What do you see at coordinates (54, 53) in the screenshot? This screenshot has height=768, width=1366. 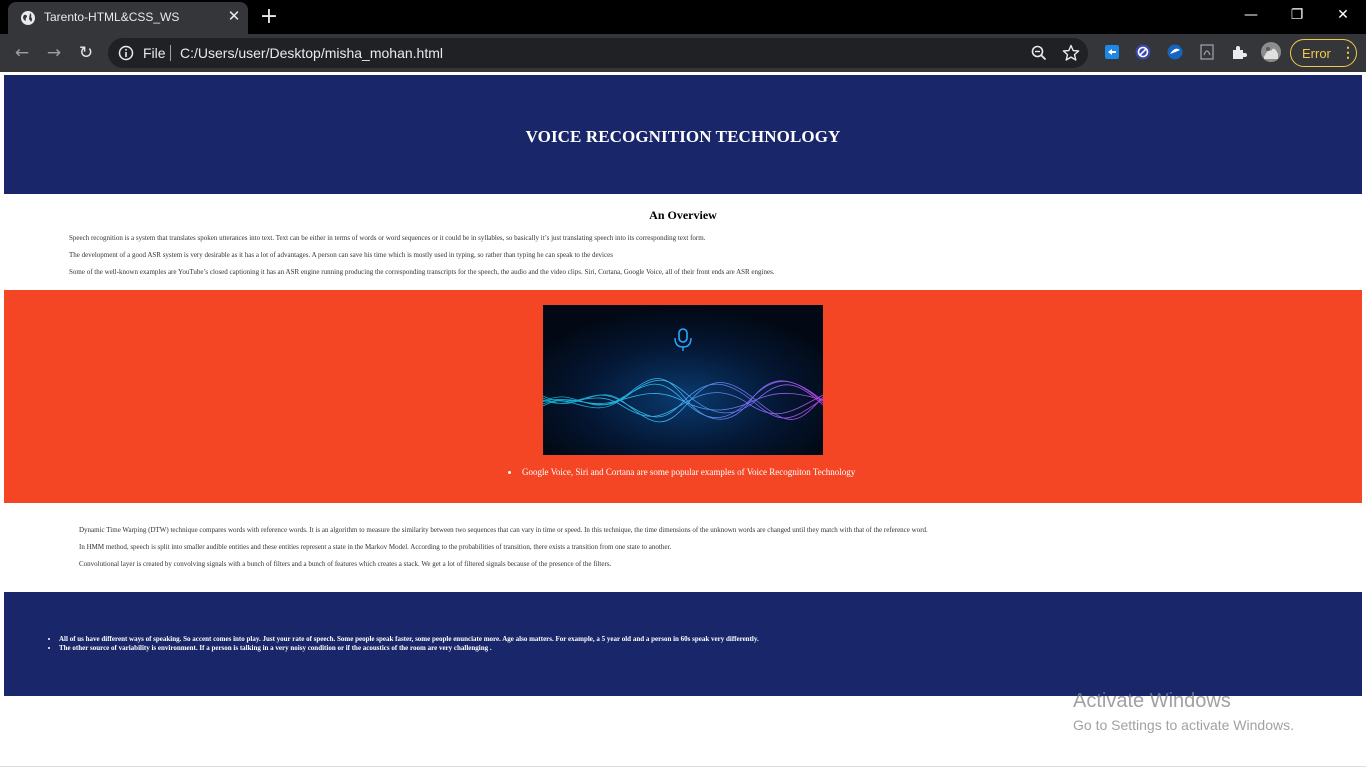 I see `forward-button: →` at bounding box center [54, 53].